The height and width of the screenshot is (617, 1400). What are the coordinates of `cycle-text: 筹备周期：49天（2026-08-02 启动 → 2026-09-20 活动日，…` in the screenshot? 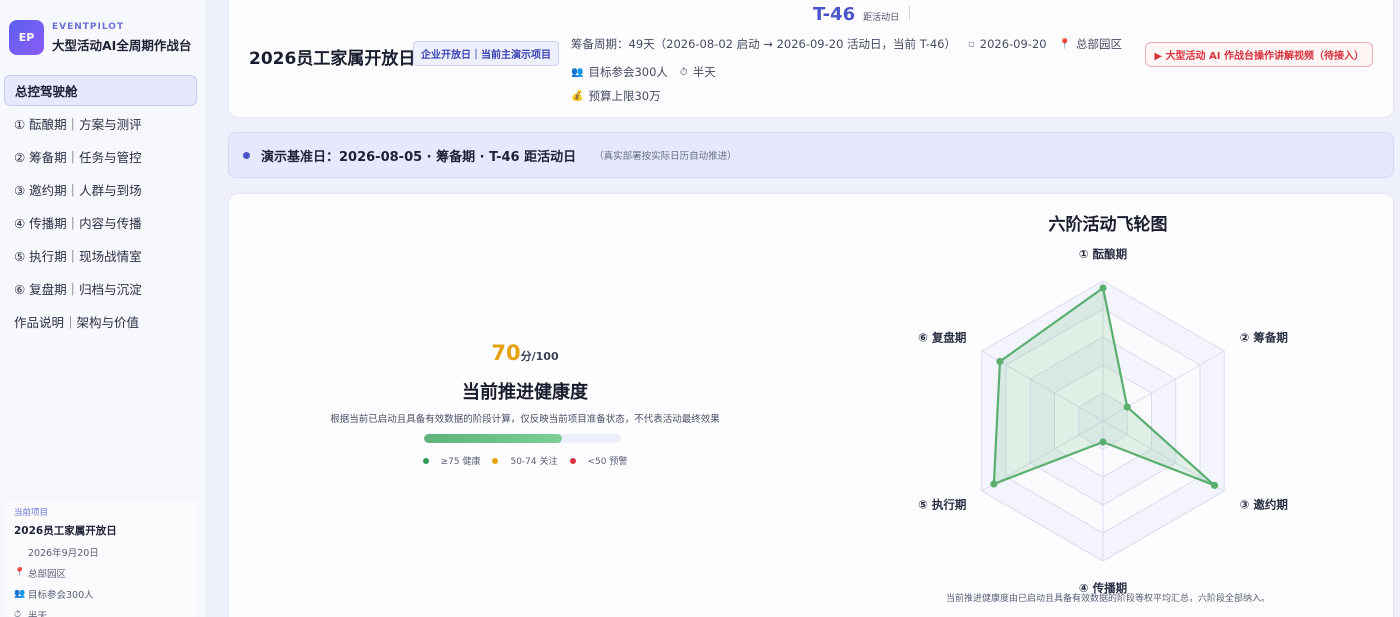 It's located at (763, 44).